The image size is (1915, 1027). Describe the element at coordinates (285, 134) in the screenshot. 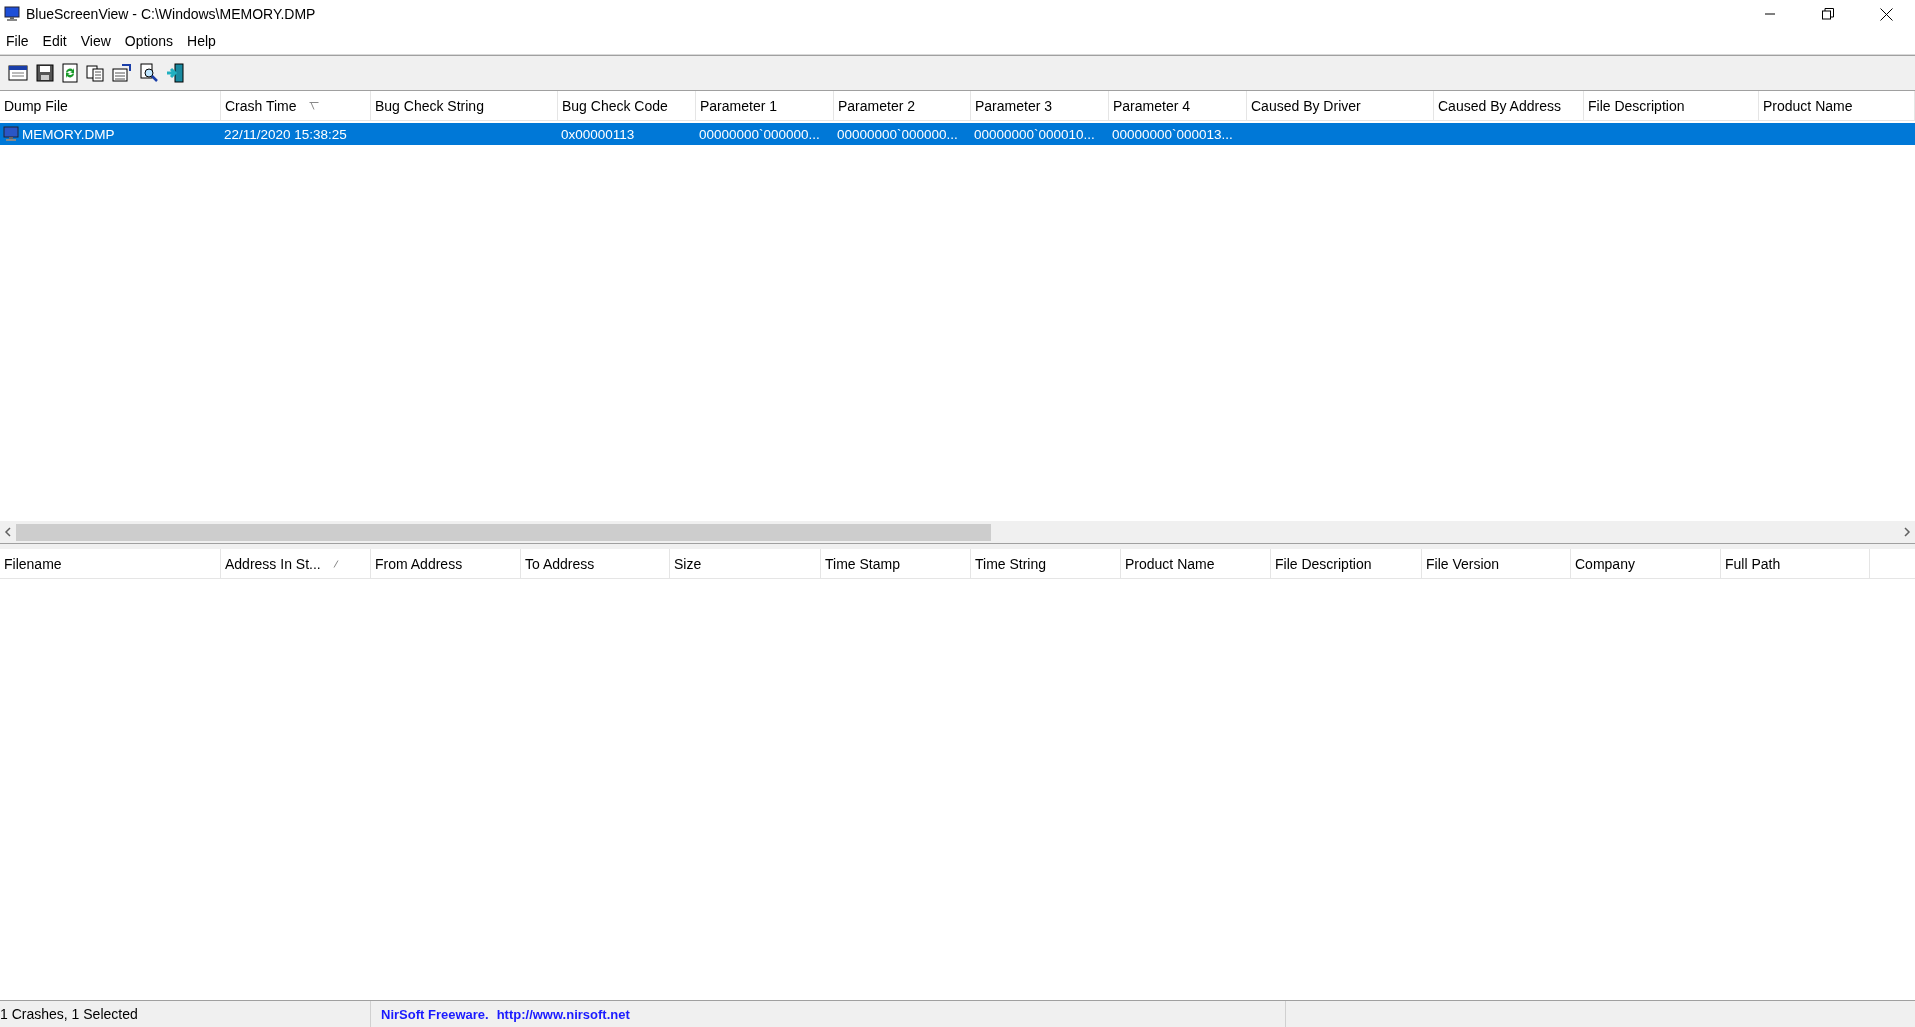

I see `table-cell: 22/11/2020 15:38:25` at that location.